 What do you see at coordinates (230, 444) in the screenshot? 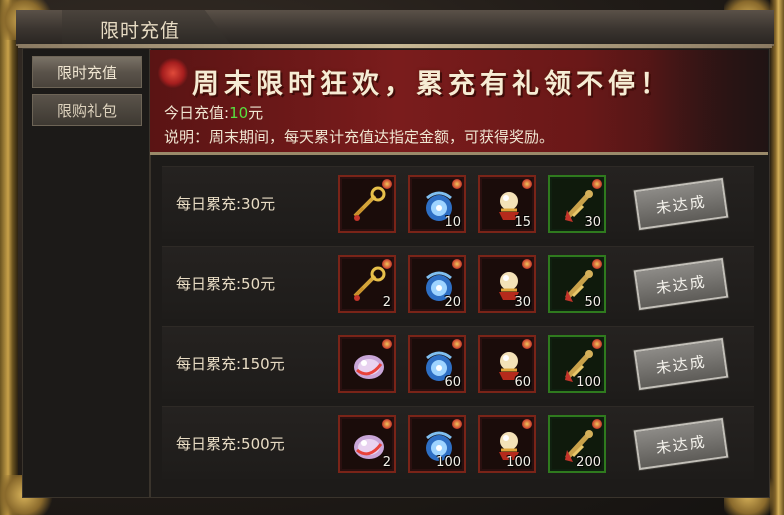
I see `reward-threshold: 每日累充:500元` at bounding box center [230, 444].